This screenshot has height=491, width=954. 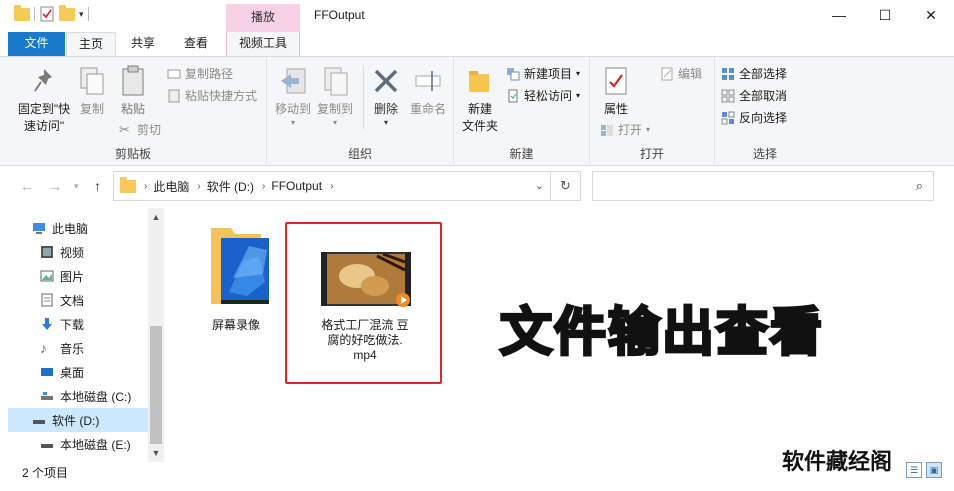 I want to click on breadcrumb-ffoutput: FFOutput, so click(x=296, y=186).